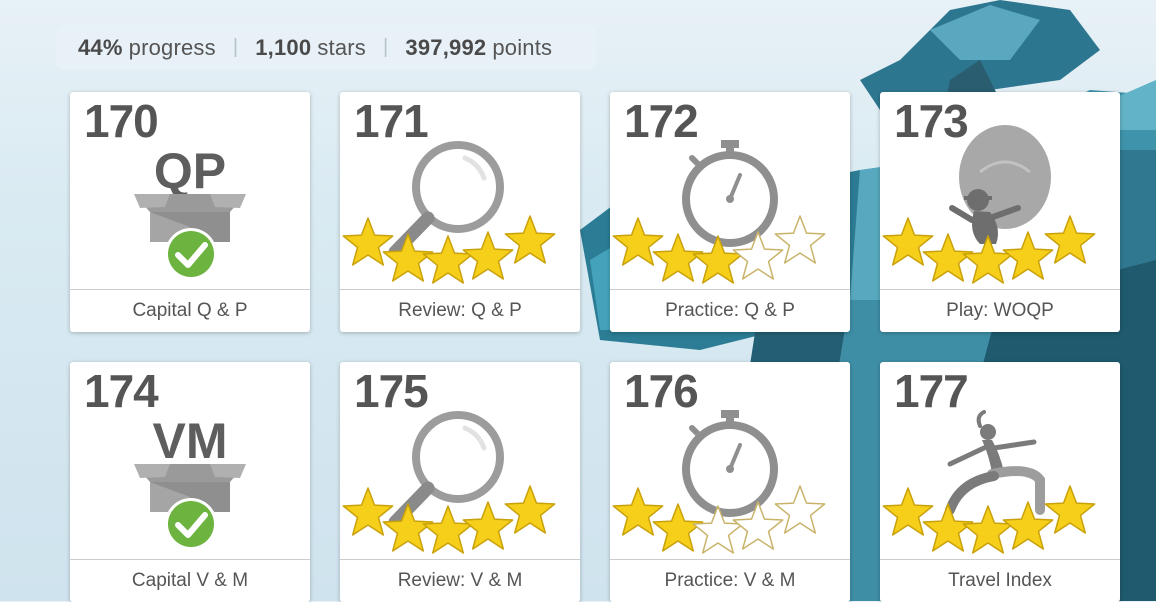 This screenshot has height=602, width=1156. Describe the element at coordinates (283, 47) in the screenshot. I see `stars-value: 1,100` at that location.